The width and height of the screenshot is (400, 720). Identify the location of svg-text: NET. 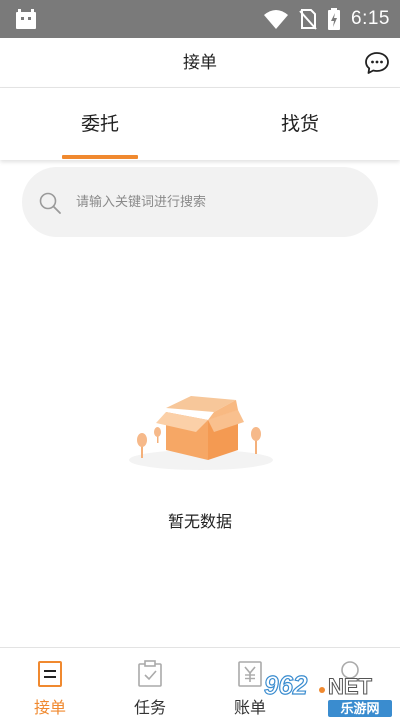
(350, 686).